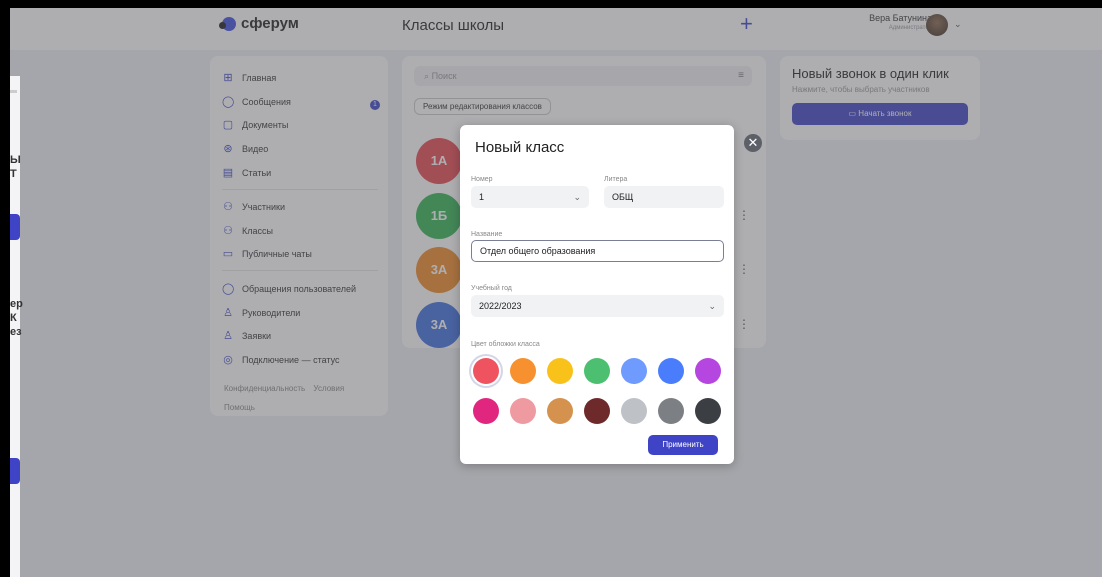 The width and height of the screenshot is (1102, 577). What do you see at coordinates (482, 179) in the screenshot?
I see `number-label: Номер` at bounding box center [482, 179].